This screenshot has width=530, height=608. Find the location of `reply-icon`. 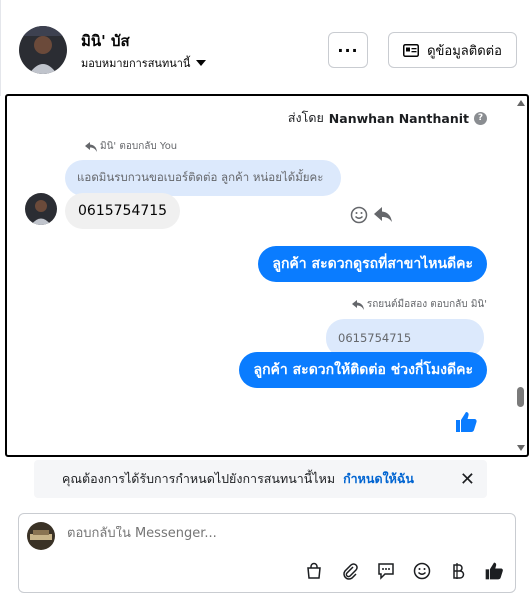

reply-icon is located at coordinates (383, 217).